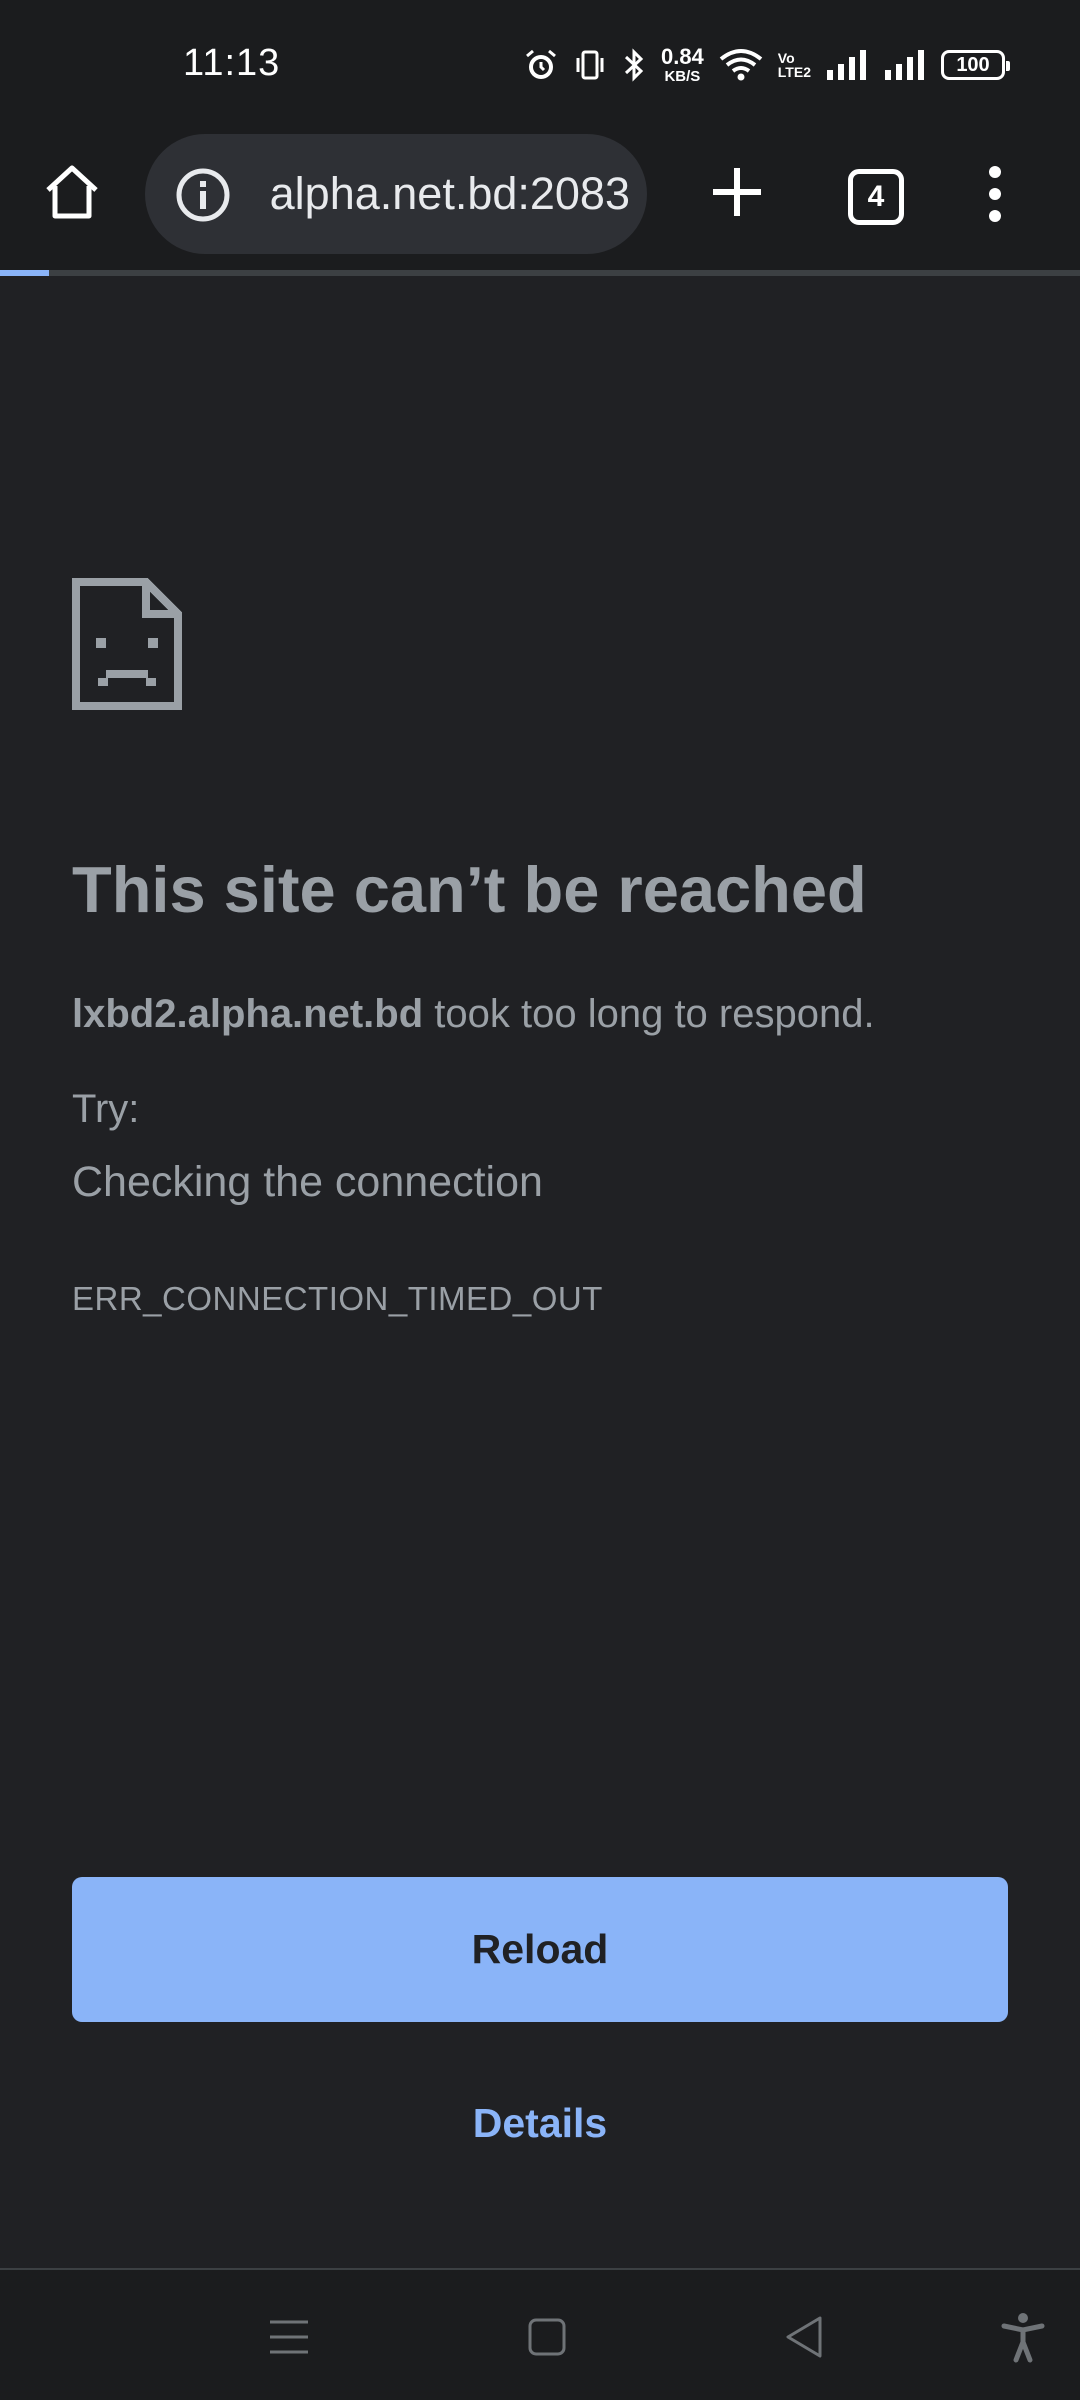 This screenshot has width=1080, height=2400. I want to click on error-message: took too long to respond., so click(649, 1014).